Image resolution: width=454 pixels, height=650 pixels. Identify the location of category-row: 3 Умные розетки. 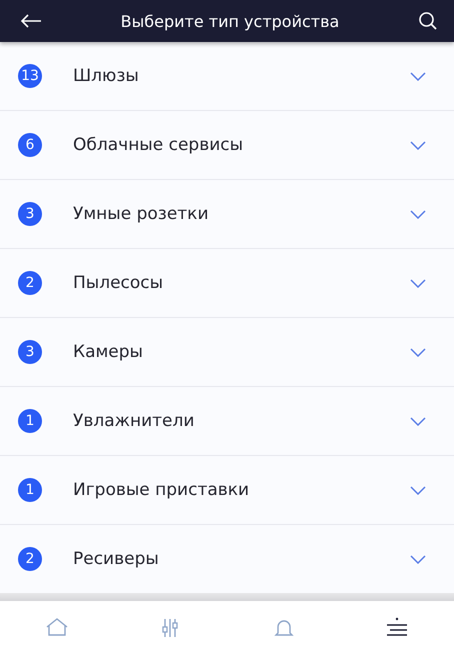
(227, 214).